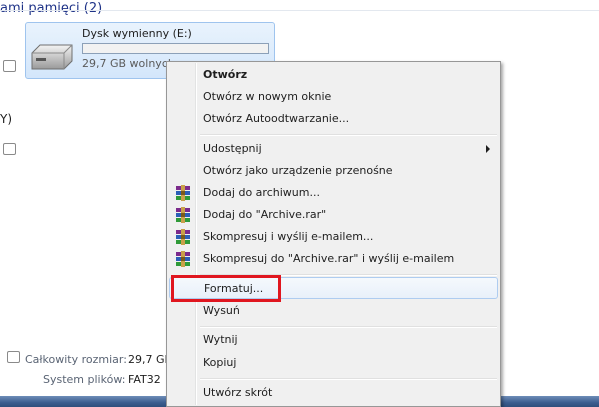  Describe the element at coordinates (128, 63) in the screenshot. I see `drive-free-space: 29,7 GB wolnych` at that location.